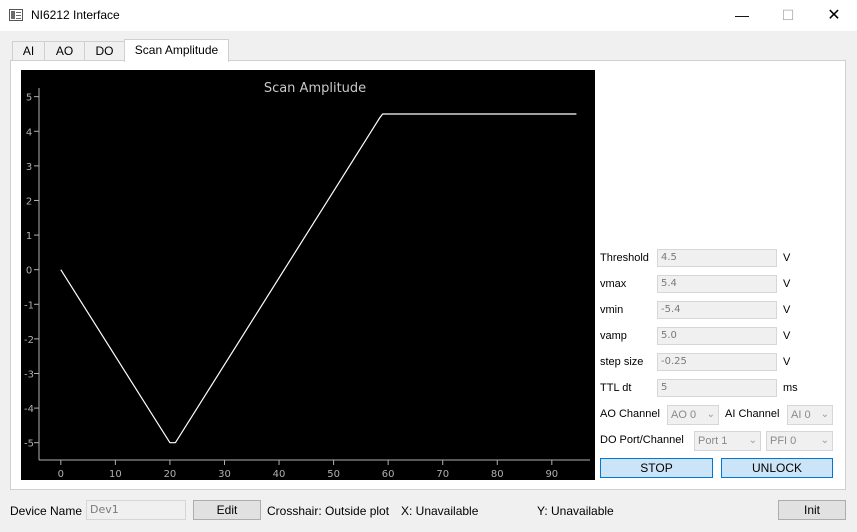  I want to click on plot-title: Scan Amplitude, so click(315, 88).